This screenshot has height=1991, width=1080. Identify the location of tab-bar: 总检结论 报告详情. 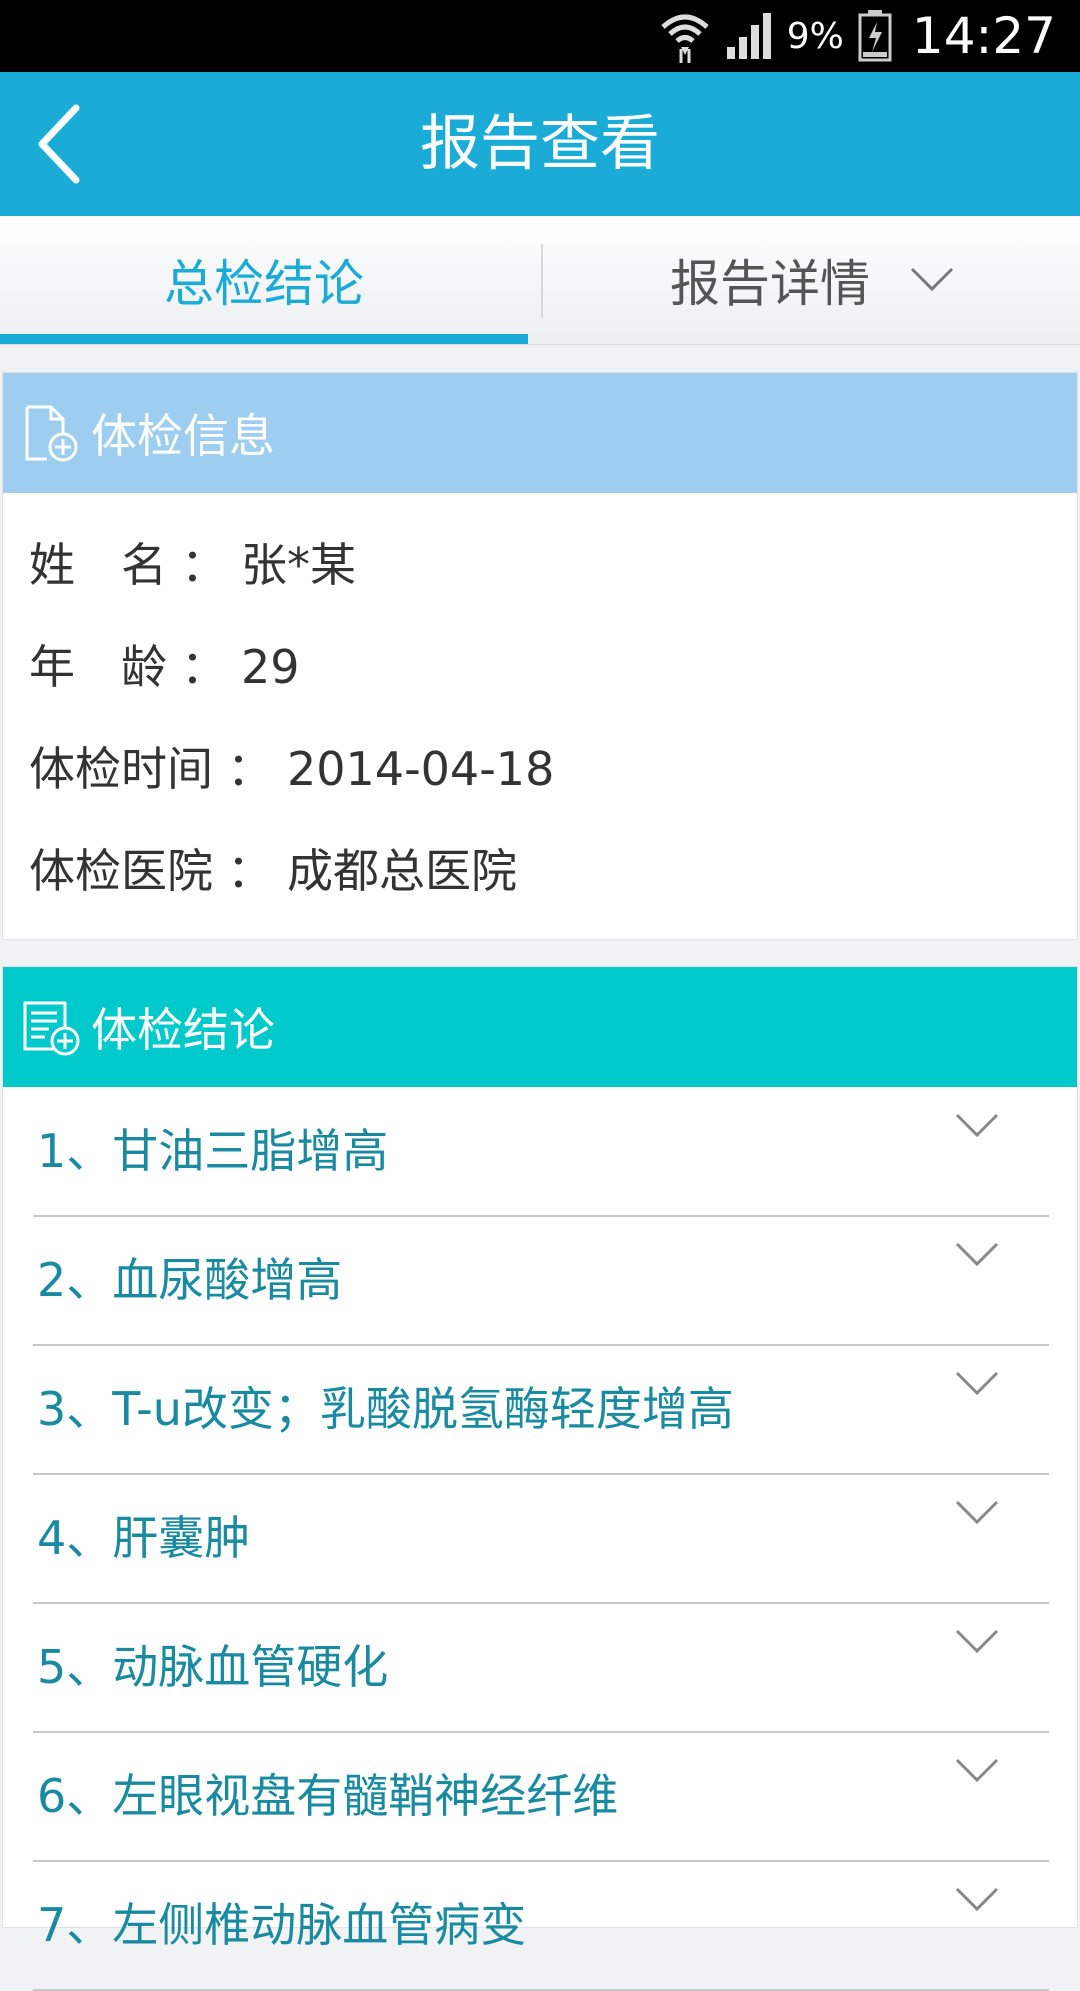
(540, 280).